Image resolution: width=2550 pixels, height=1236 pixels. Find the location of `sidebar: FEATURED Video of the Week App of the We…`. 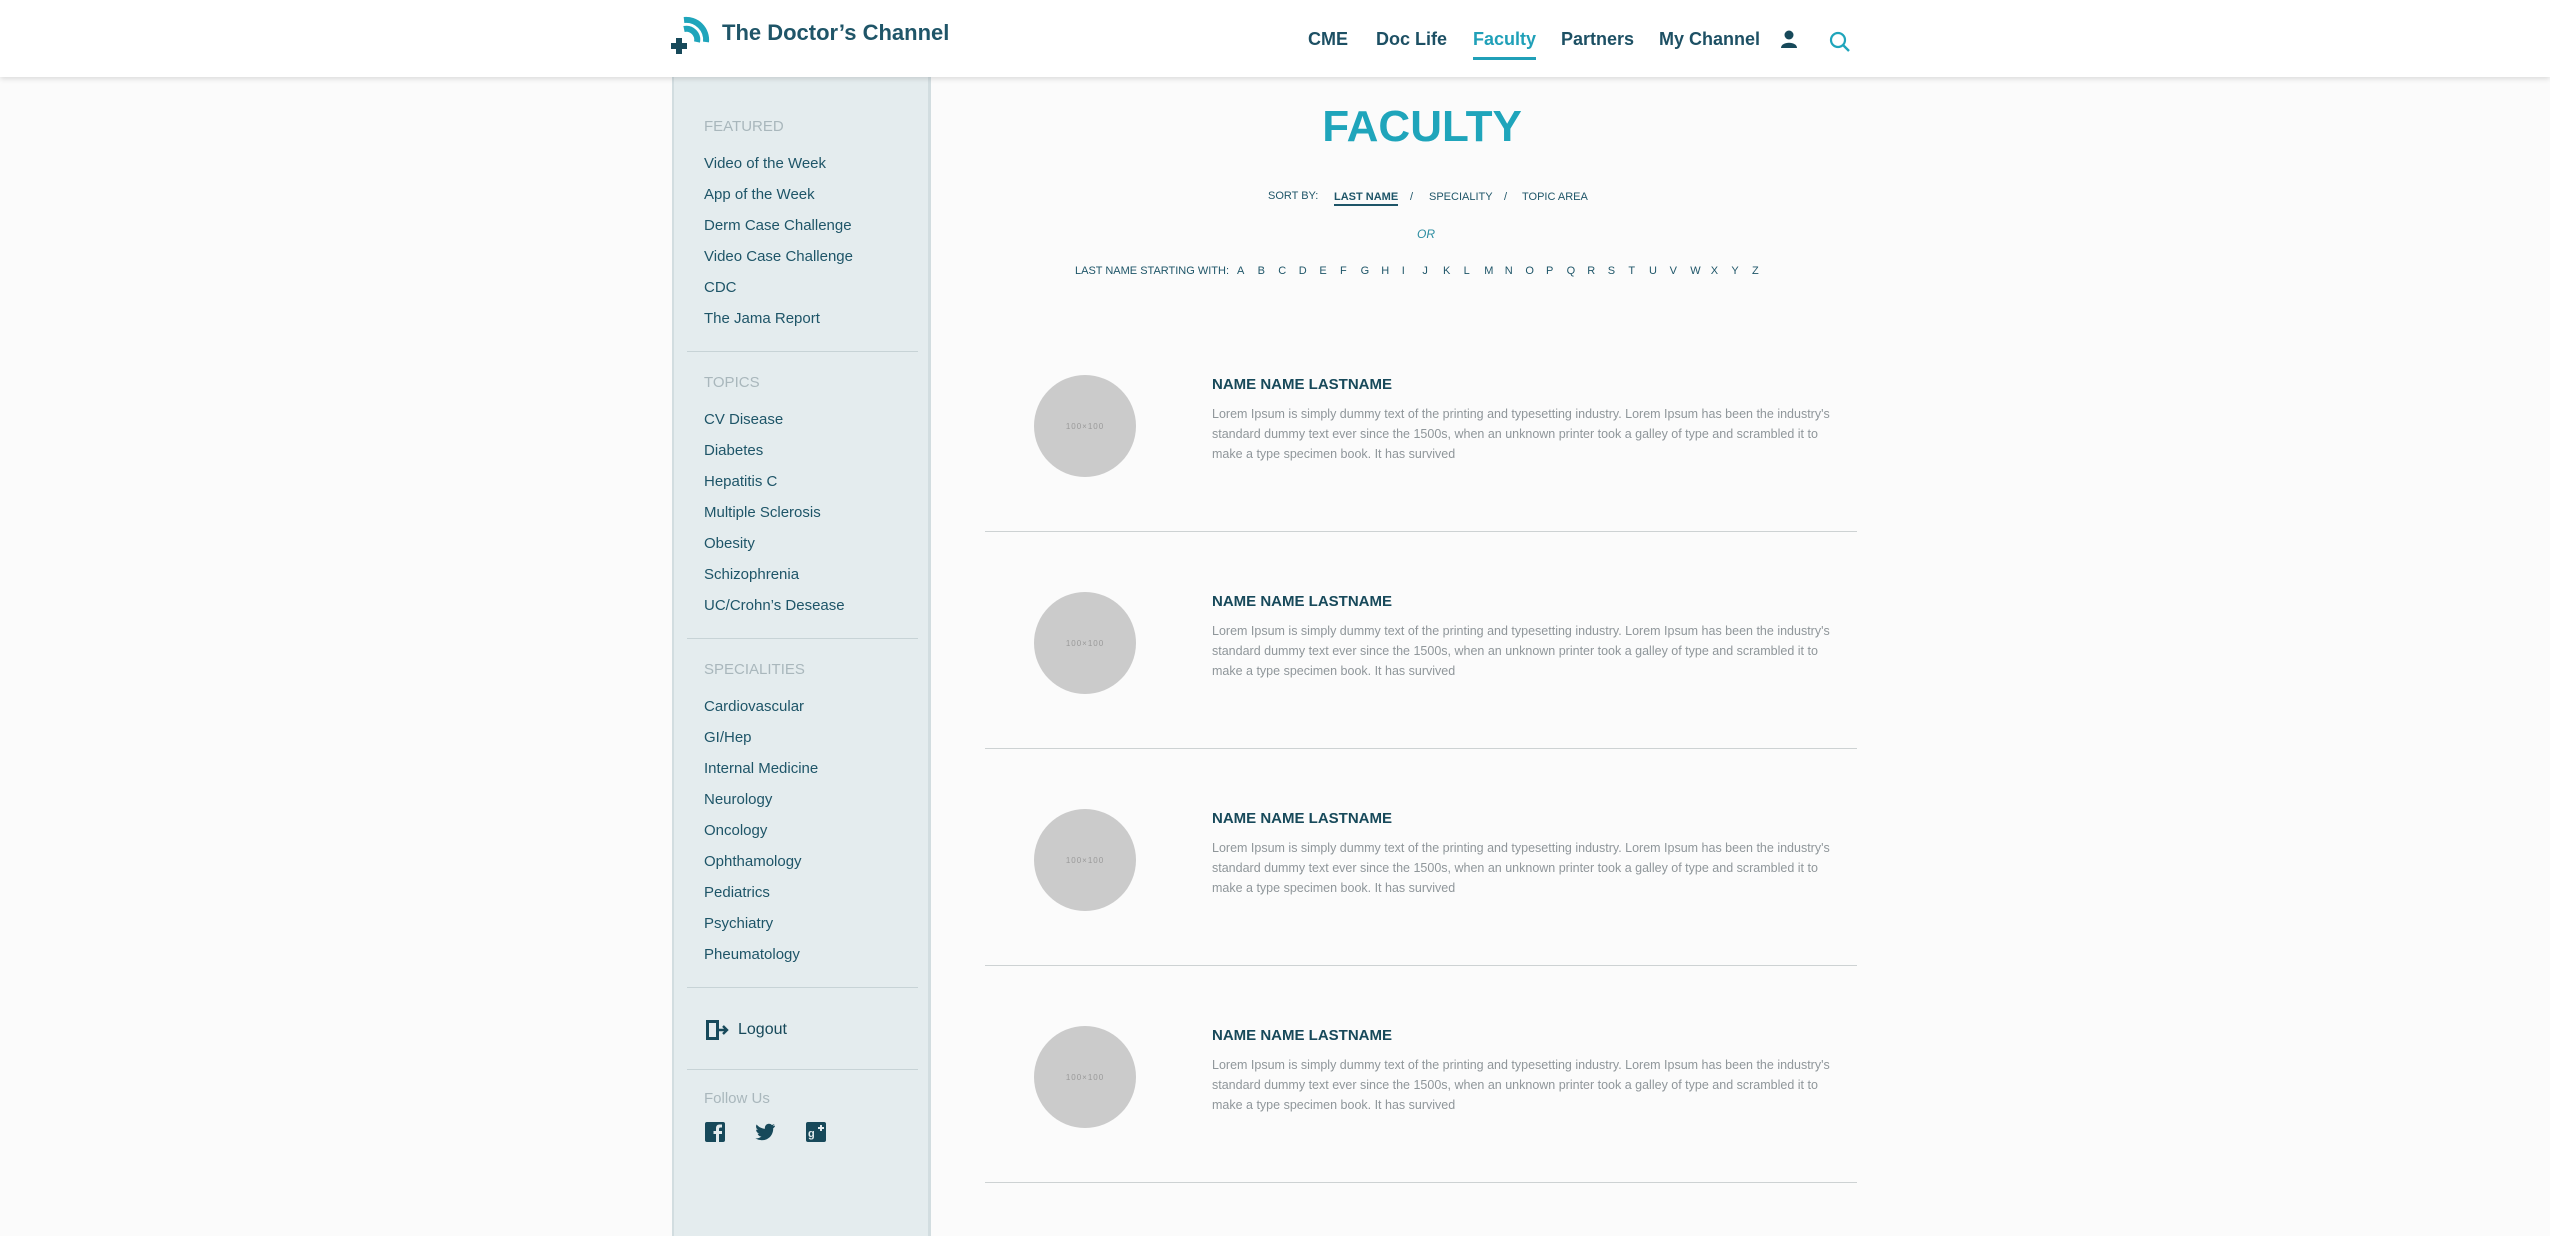

sidebar: FEATURED Video of the Week App of the We… is located at coordinates (801, 656).